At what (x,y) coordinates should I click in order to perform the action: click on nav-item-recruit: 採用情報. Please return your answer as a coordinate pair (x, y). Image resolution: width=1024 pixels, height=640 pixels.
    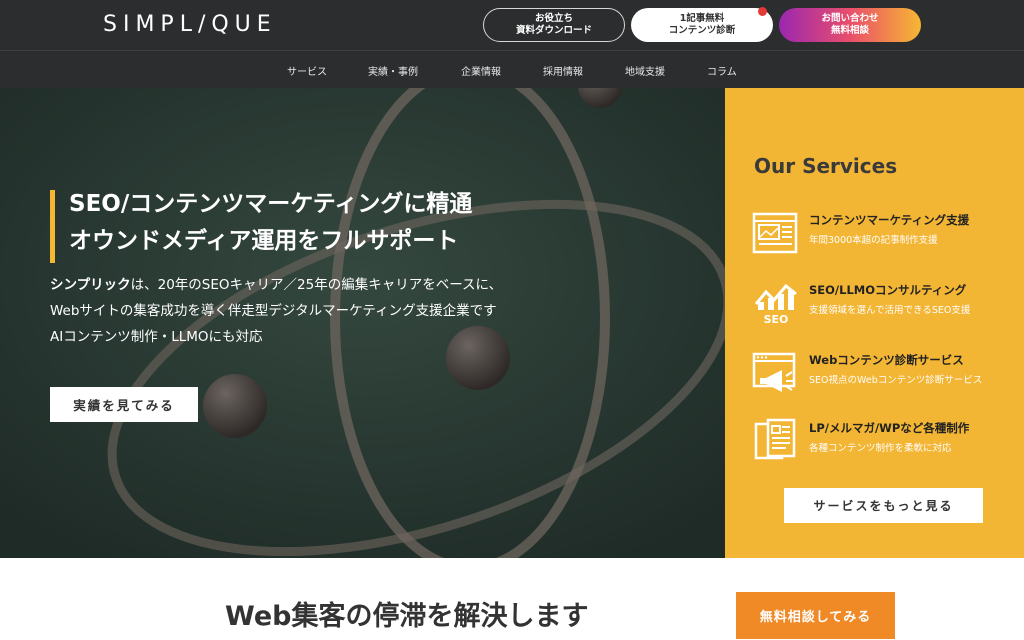
    Looking at the image, I should click on (563, 70).